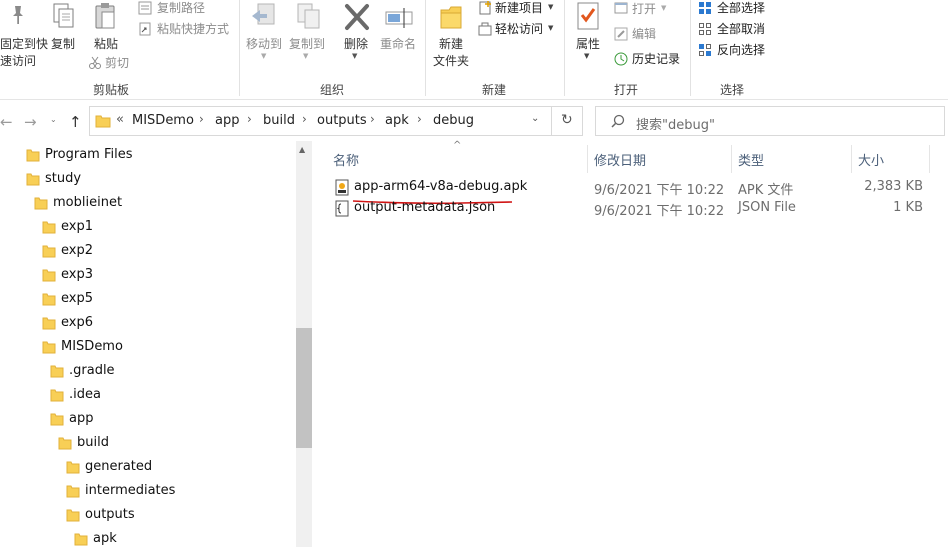 Image resolution: width=948 pixels, height=547 pixels. Describe the element at coordinates (564, 48) in the screenshot. I see `group-separator` at that location.